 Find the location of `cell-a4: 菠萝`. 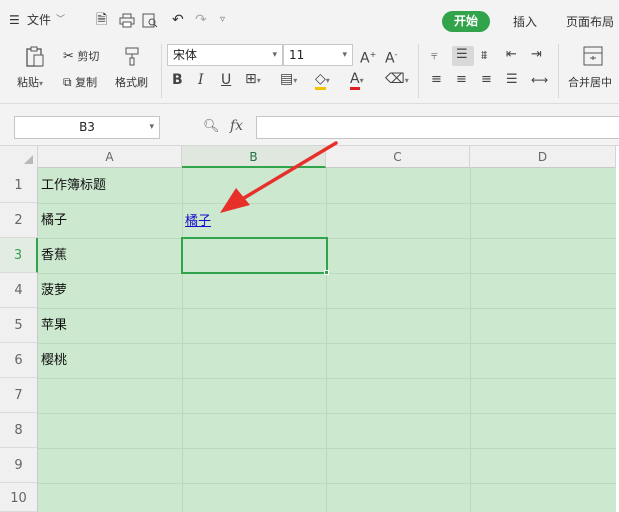

cell-a4: 菠萝 is located at coordinates (52, 290).